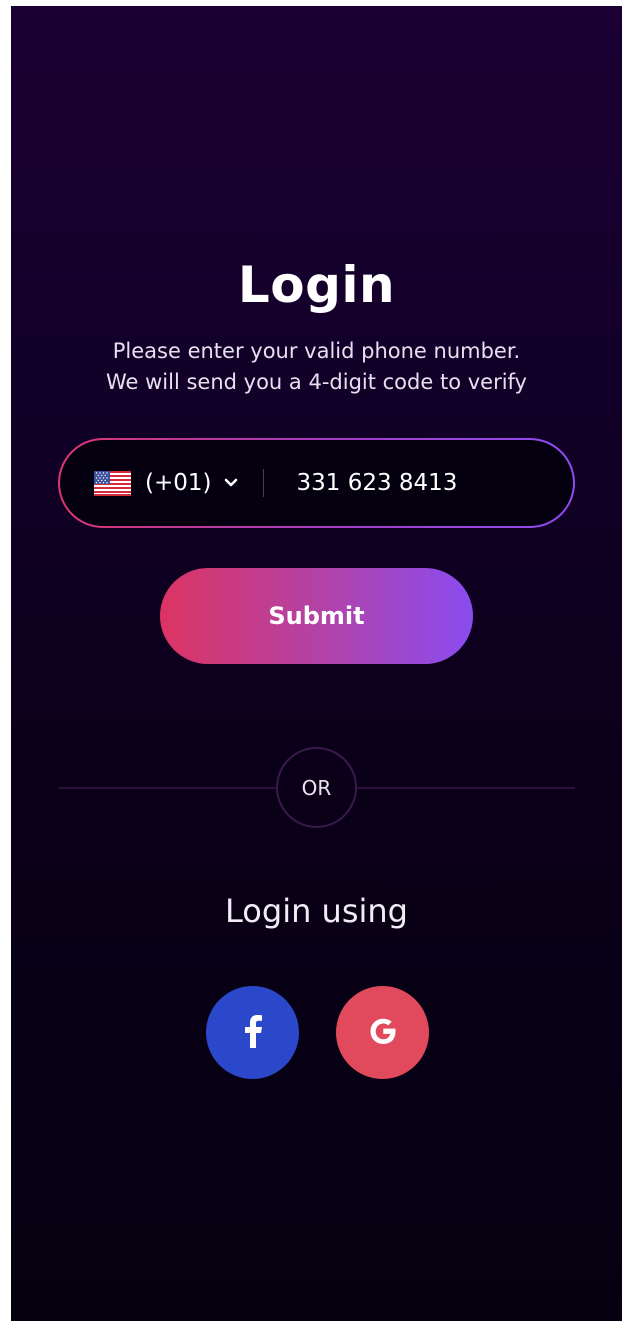 The image size is (624, 1321). What do you see at coordinates (316, 911) in the screenshot?
I see `social-login-heading: Login using` at bounding box center [316, 911].